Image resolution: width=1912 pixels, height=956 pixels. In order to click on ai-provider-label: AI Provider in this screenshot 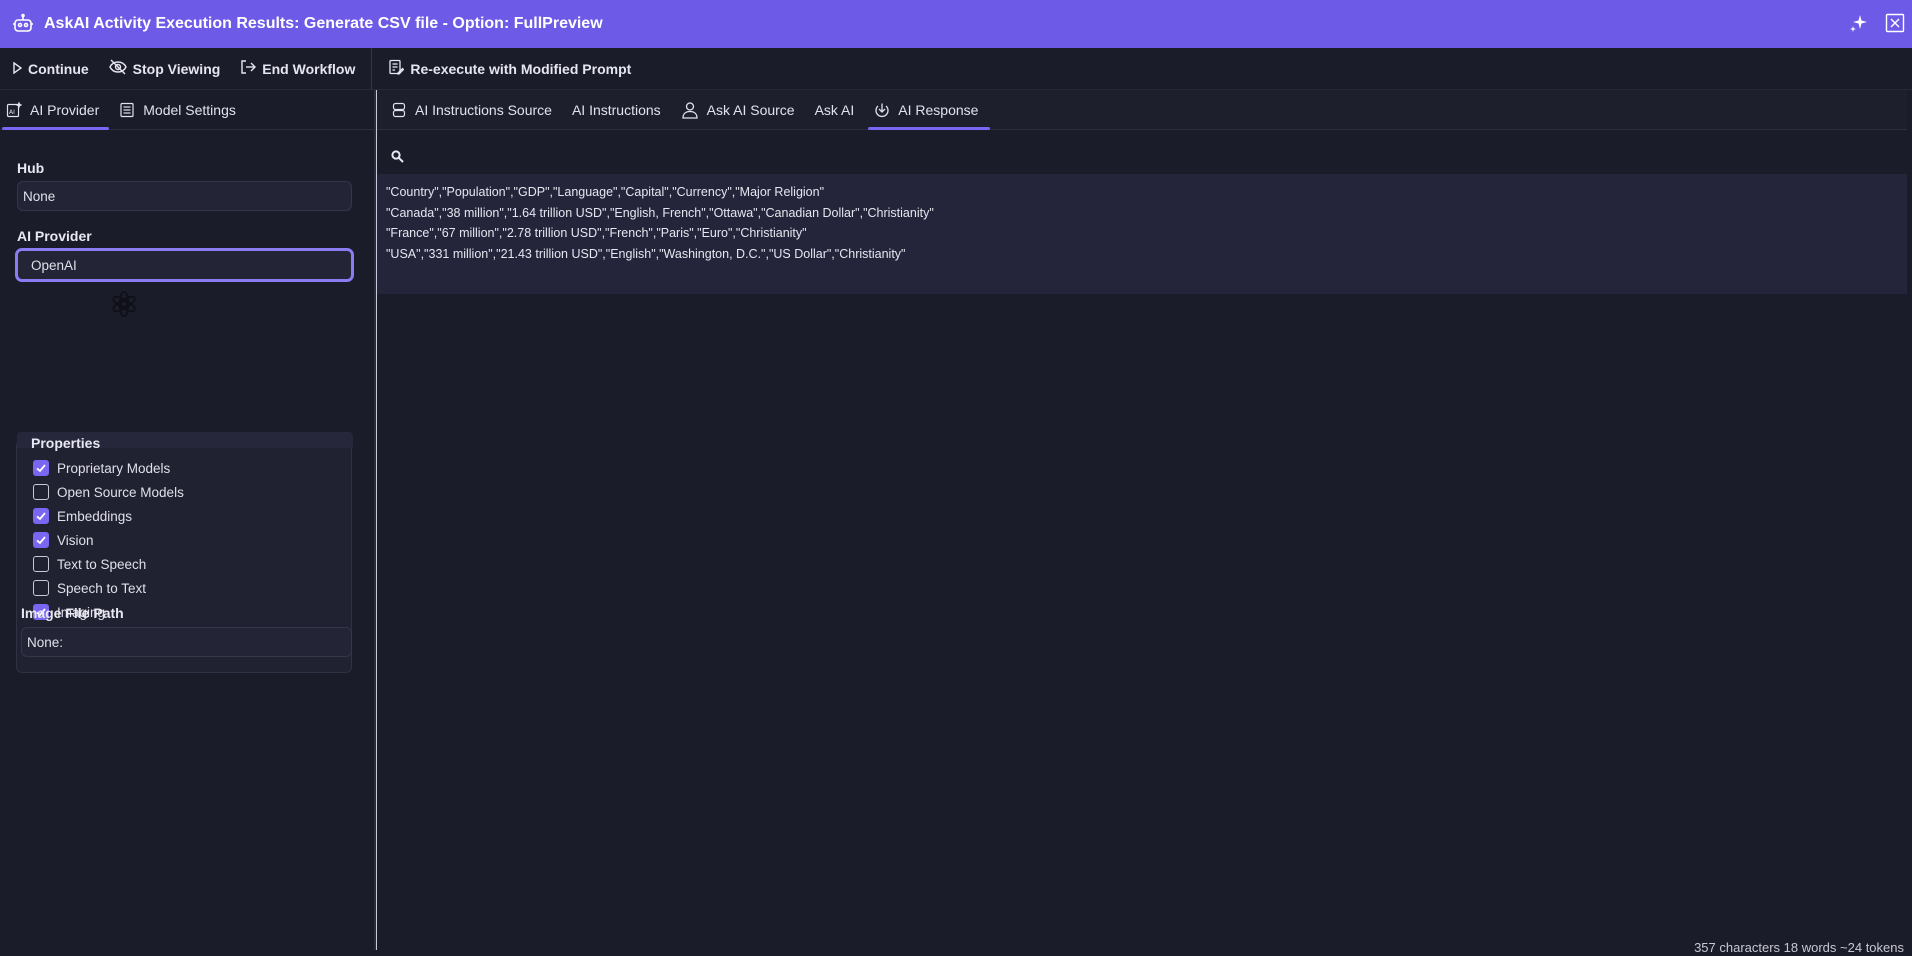, I will do `click(54, 236)`.